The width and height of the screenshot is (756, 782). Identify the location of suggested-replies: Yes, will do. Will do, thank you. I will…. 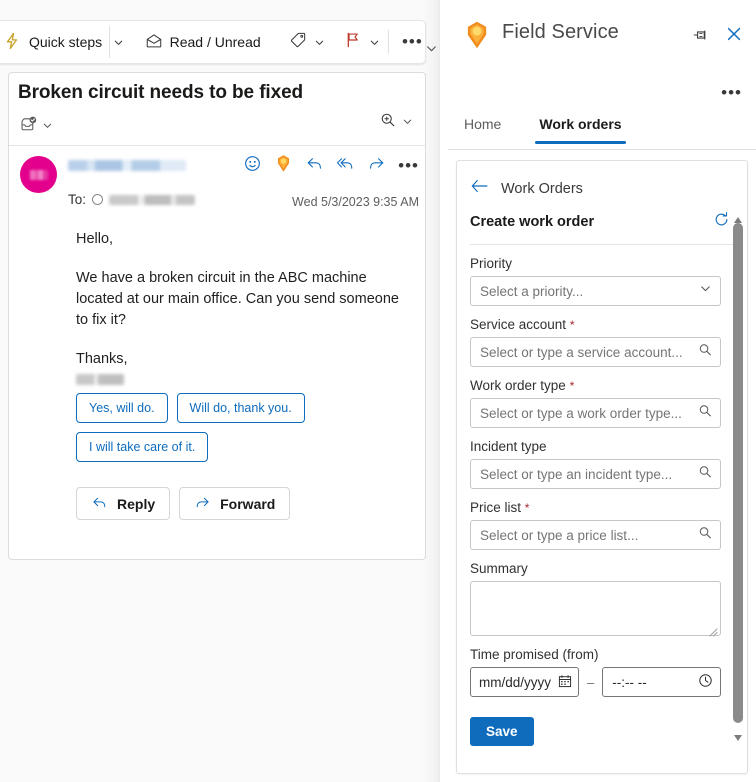
(226, 427).